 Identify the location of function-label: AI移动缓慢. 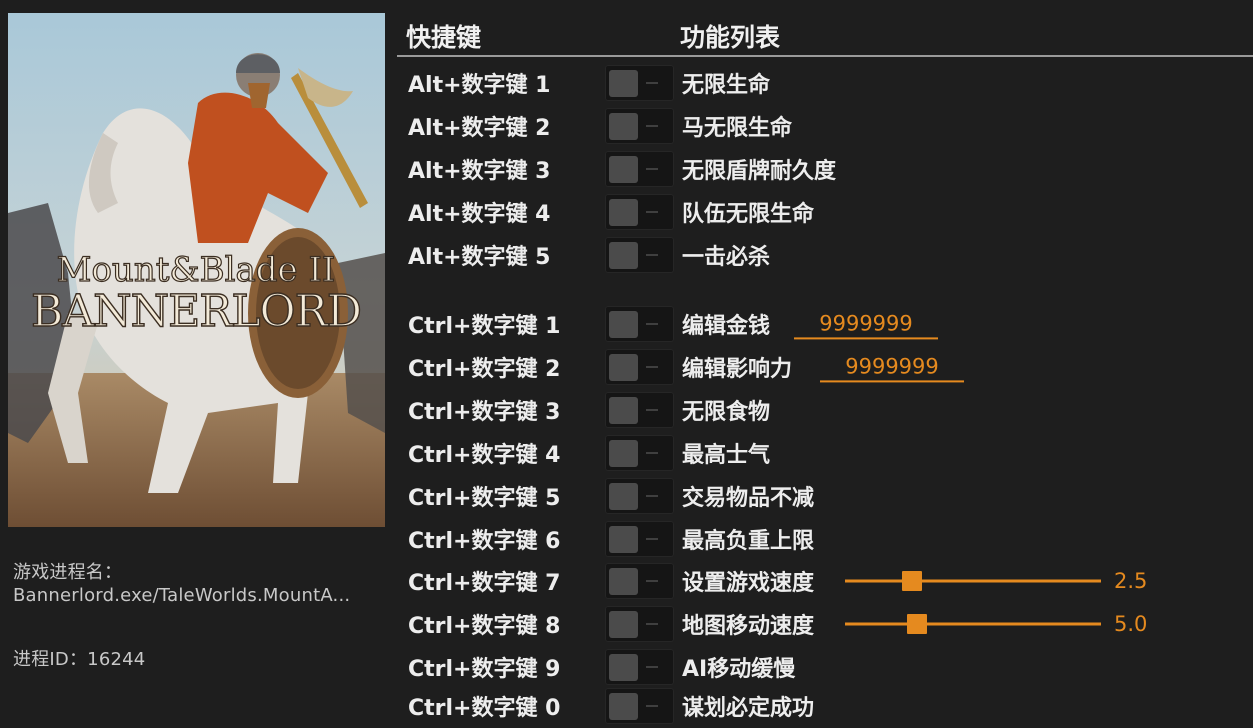
(739, 669).